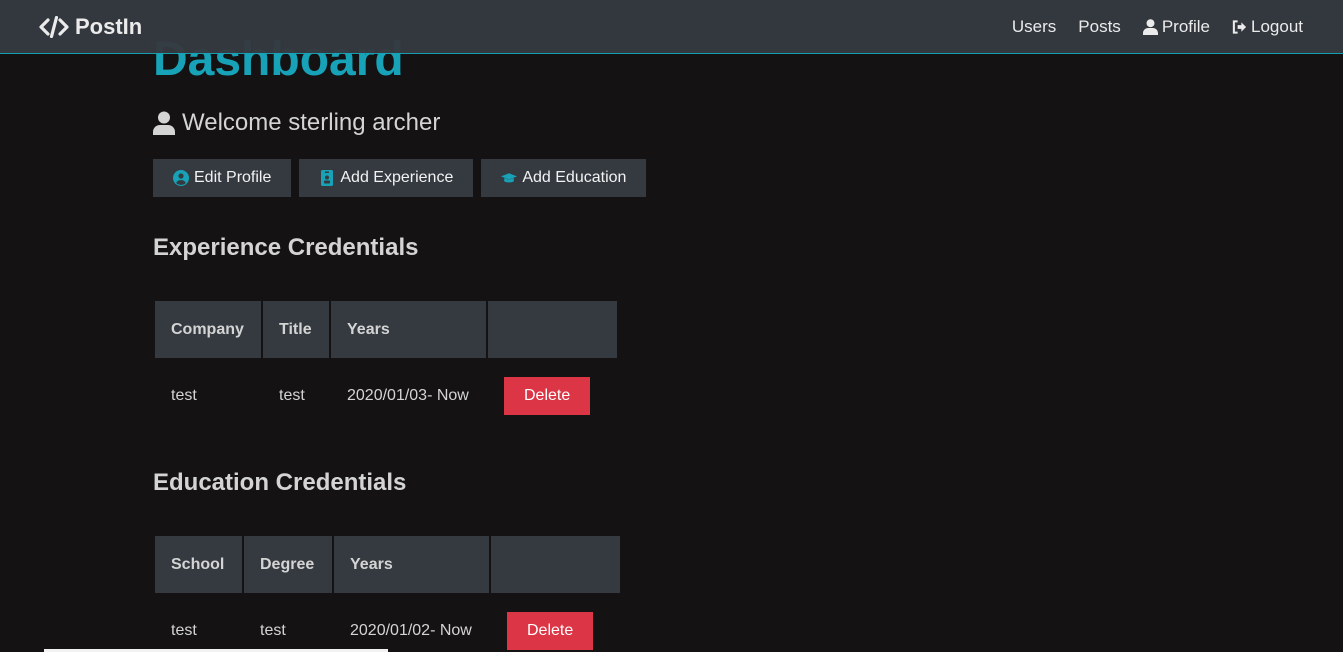 This screenshot has height=652, width=1343. I want to click on table-row: test test 2020/01/03- Now Delete, so click(386, 395).